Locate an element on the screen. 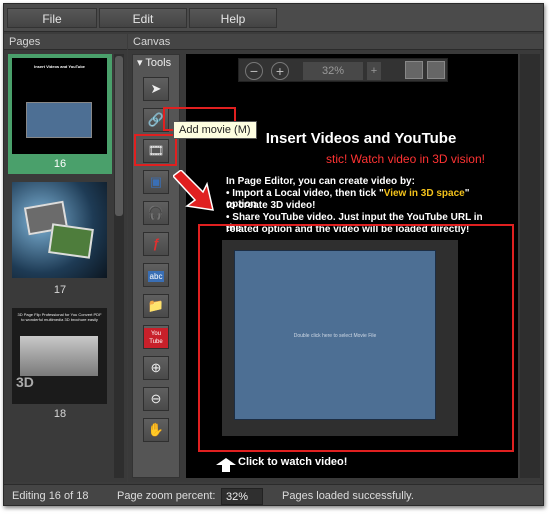 The height and width of the screenshot is (514, 550). link-icon: 🔗 is located at coordinates (156, 119).